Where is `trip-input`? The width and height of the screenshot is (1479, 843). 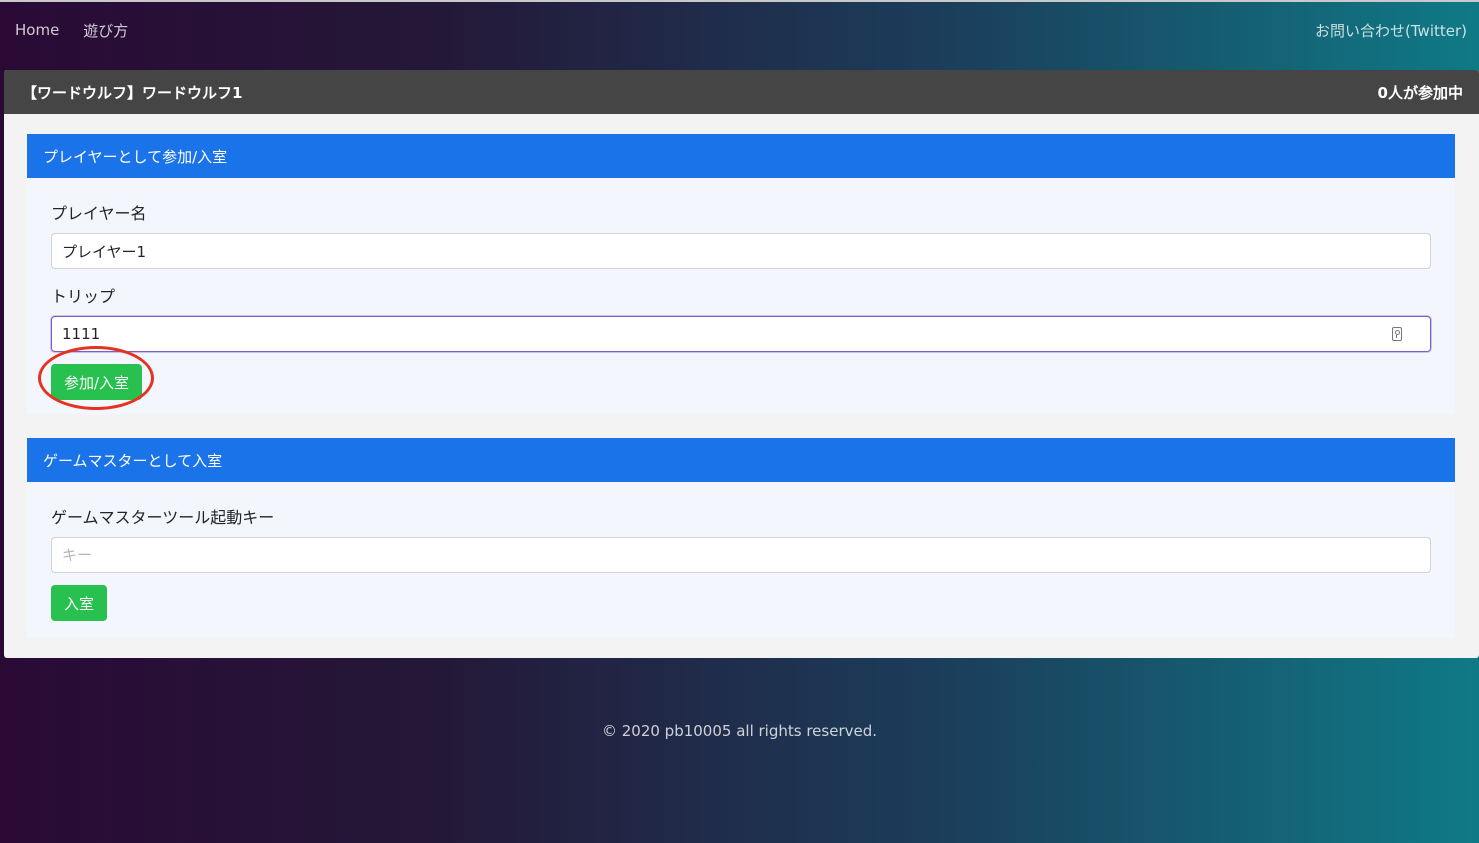
trip-input is located at coordinates (741, 334).